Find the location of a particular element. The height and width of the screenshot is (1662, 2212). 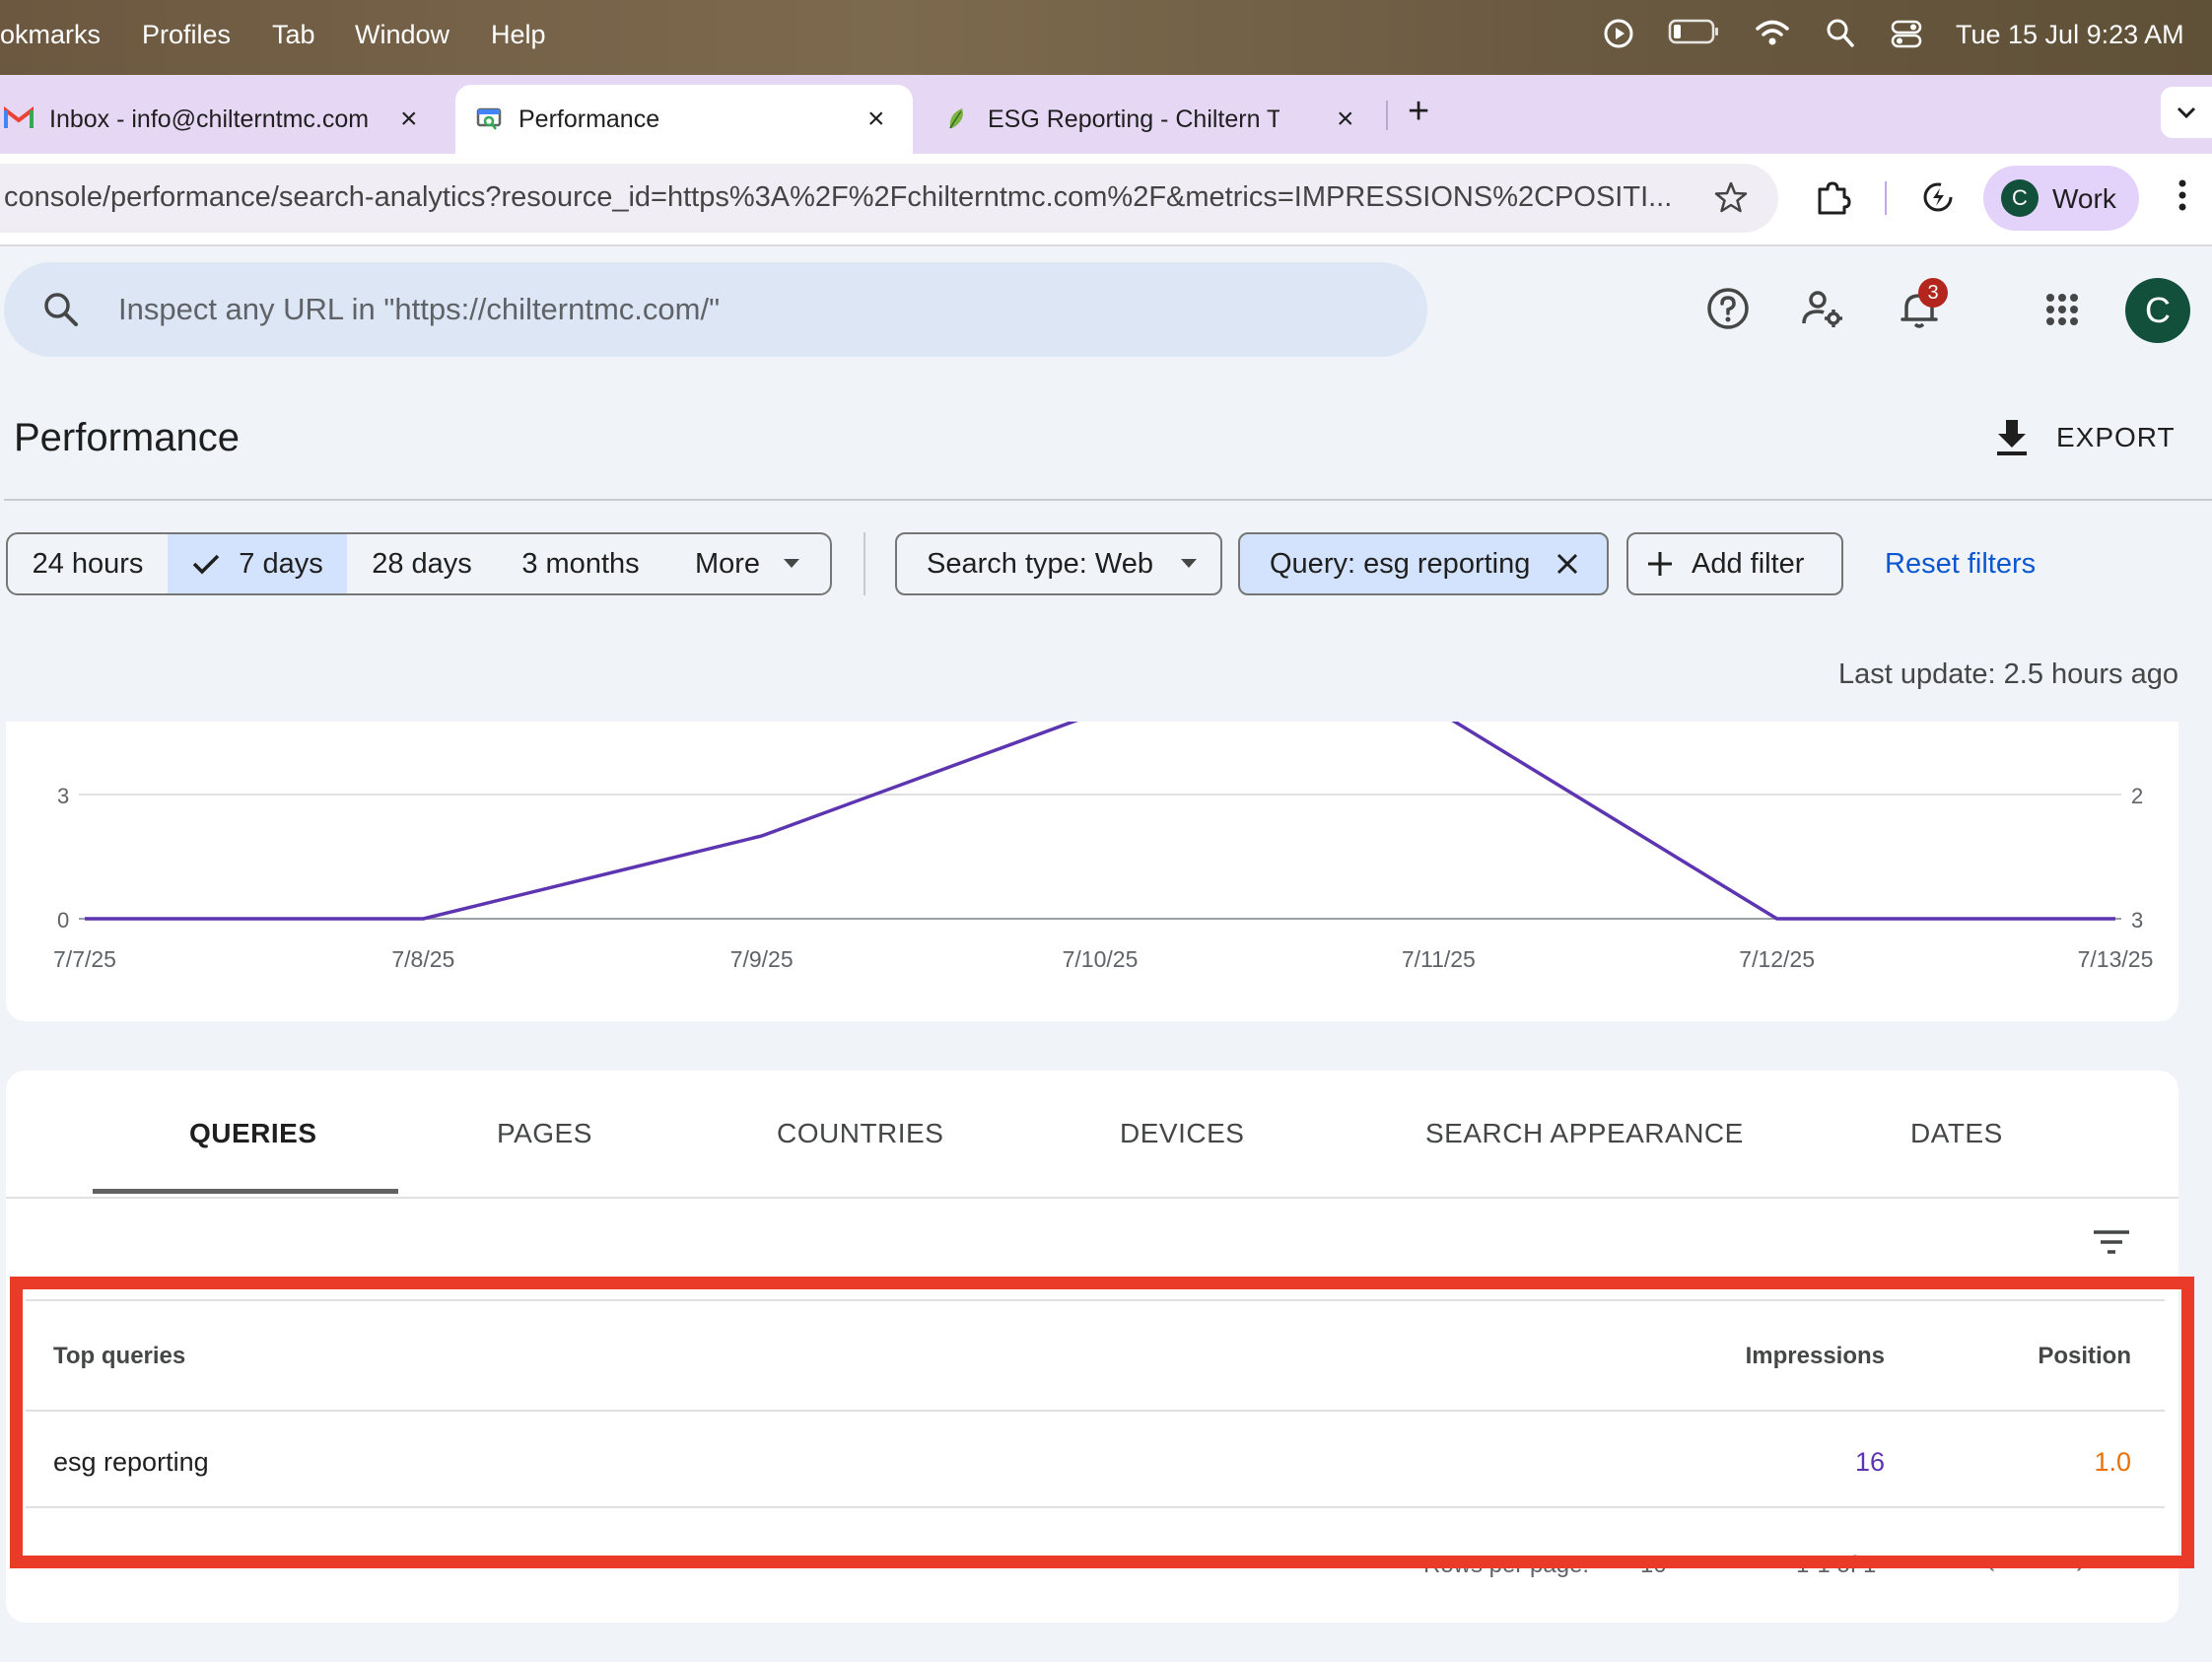

user-settings-icon is located at coordinates (1823, 308).